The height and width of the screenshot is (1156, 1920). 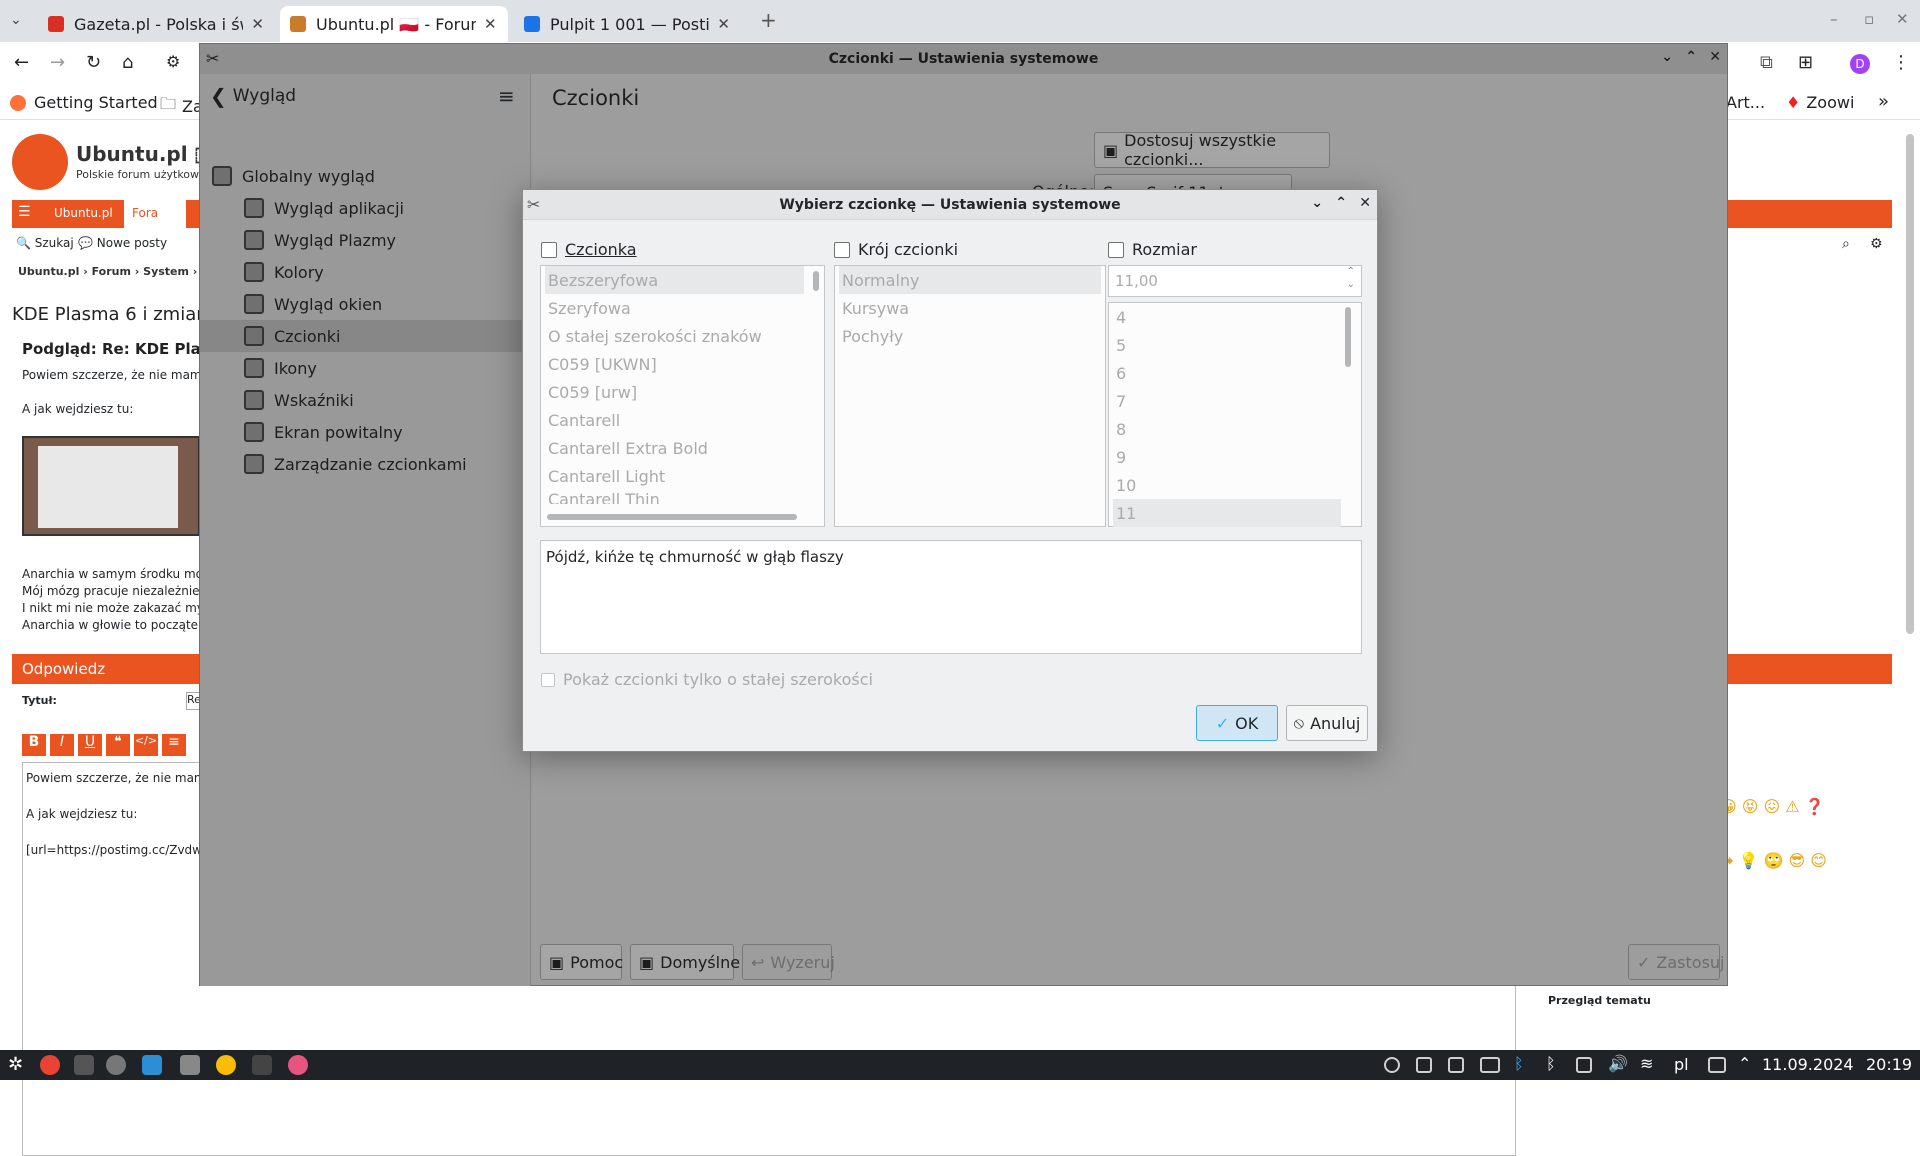 What do you see at coordinates (1490, 1065) in the screenshot?
I see `battery-tray-icon` at bounding box center [1490, 1065].